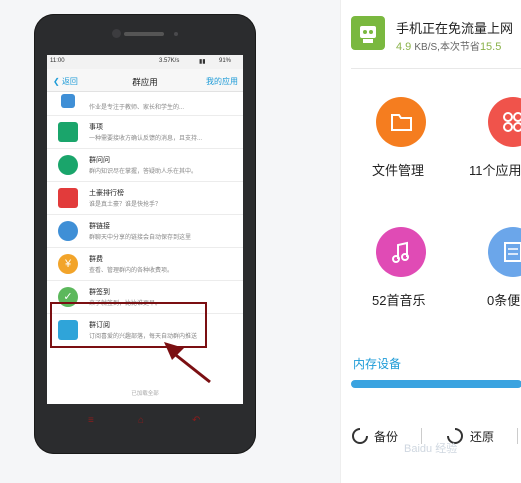 The image size is (521, 483). What do you see at coordinates (68, 132) in the screenshot?
I see `task-icon` at bounding box center [68, 132].